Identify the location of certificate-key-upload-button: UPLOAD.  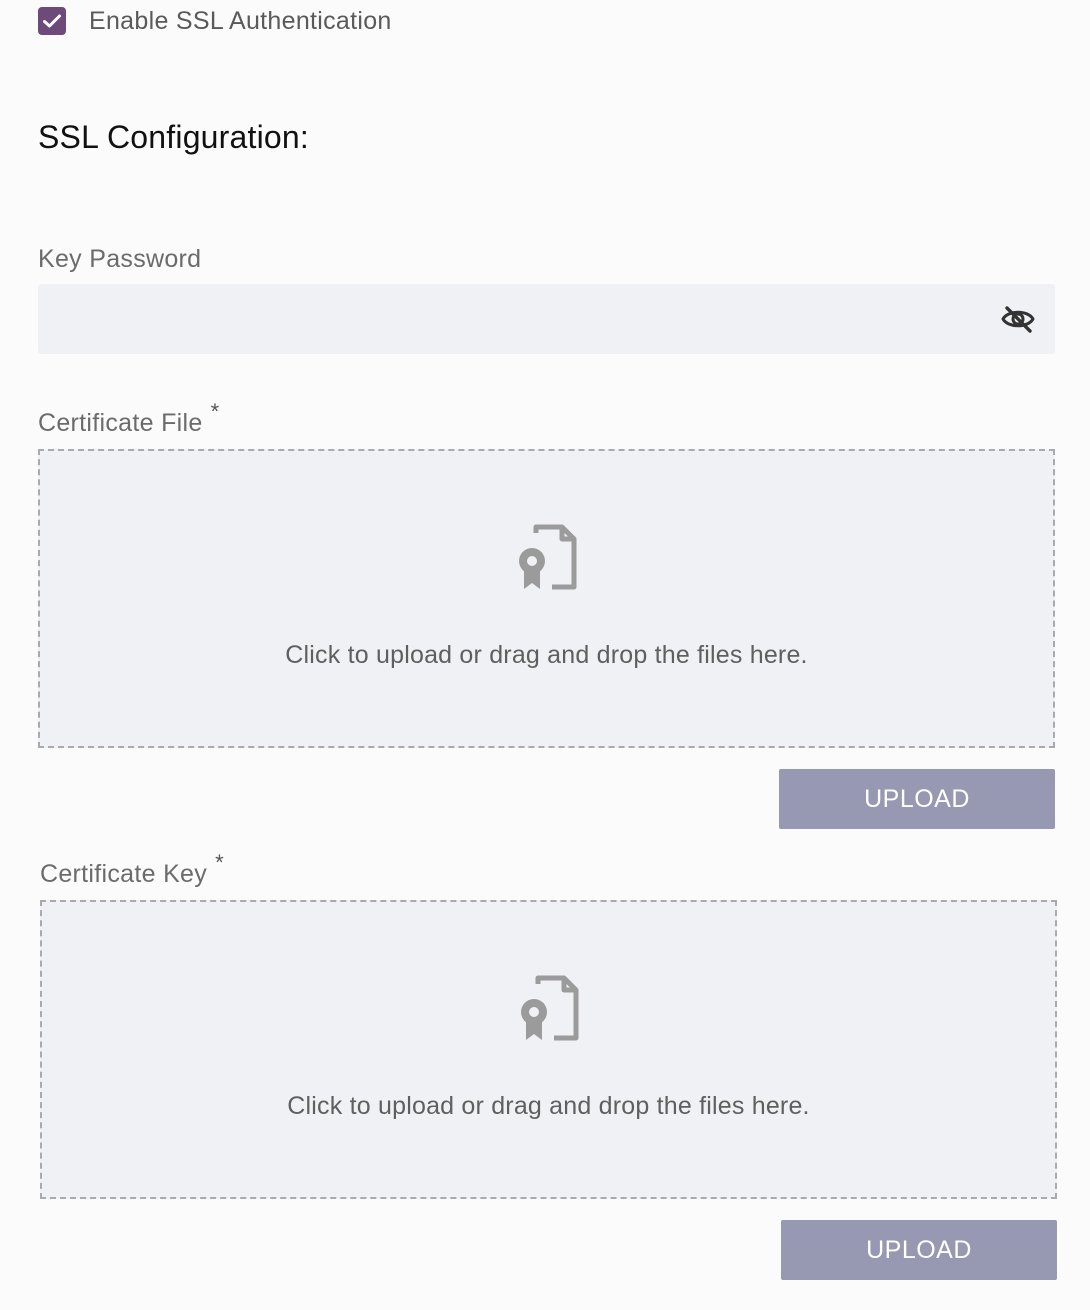
(919, 1250).